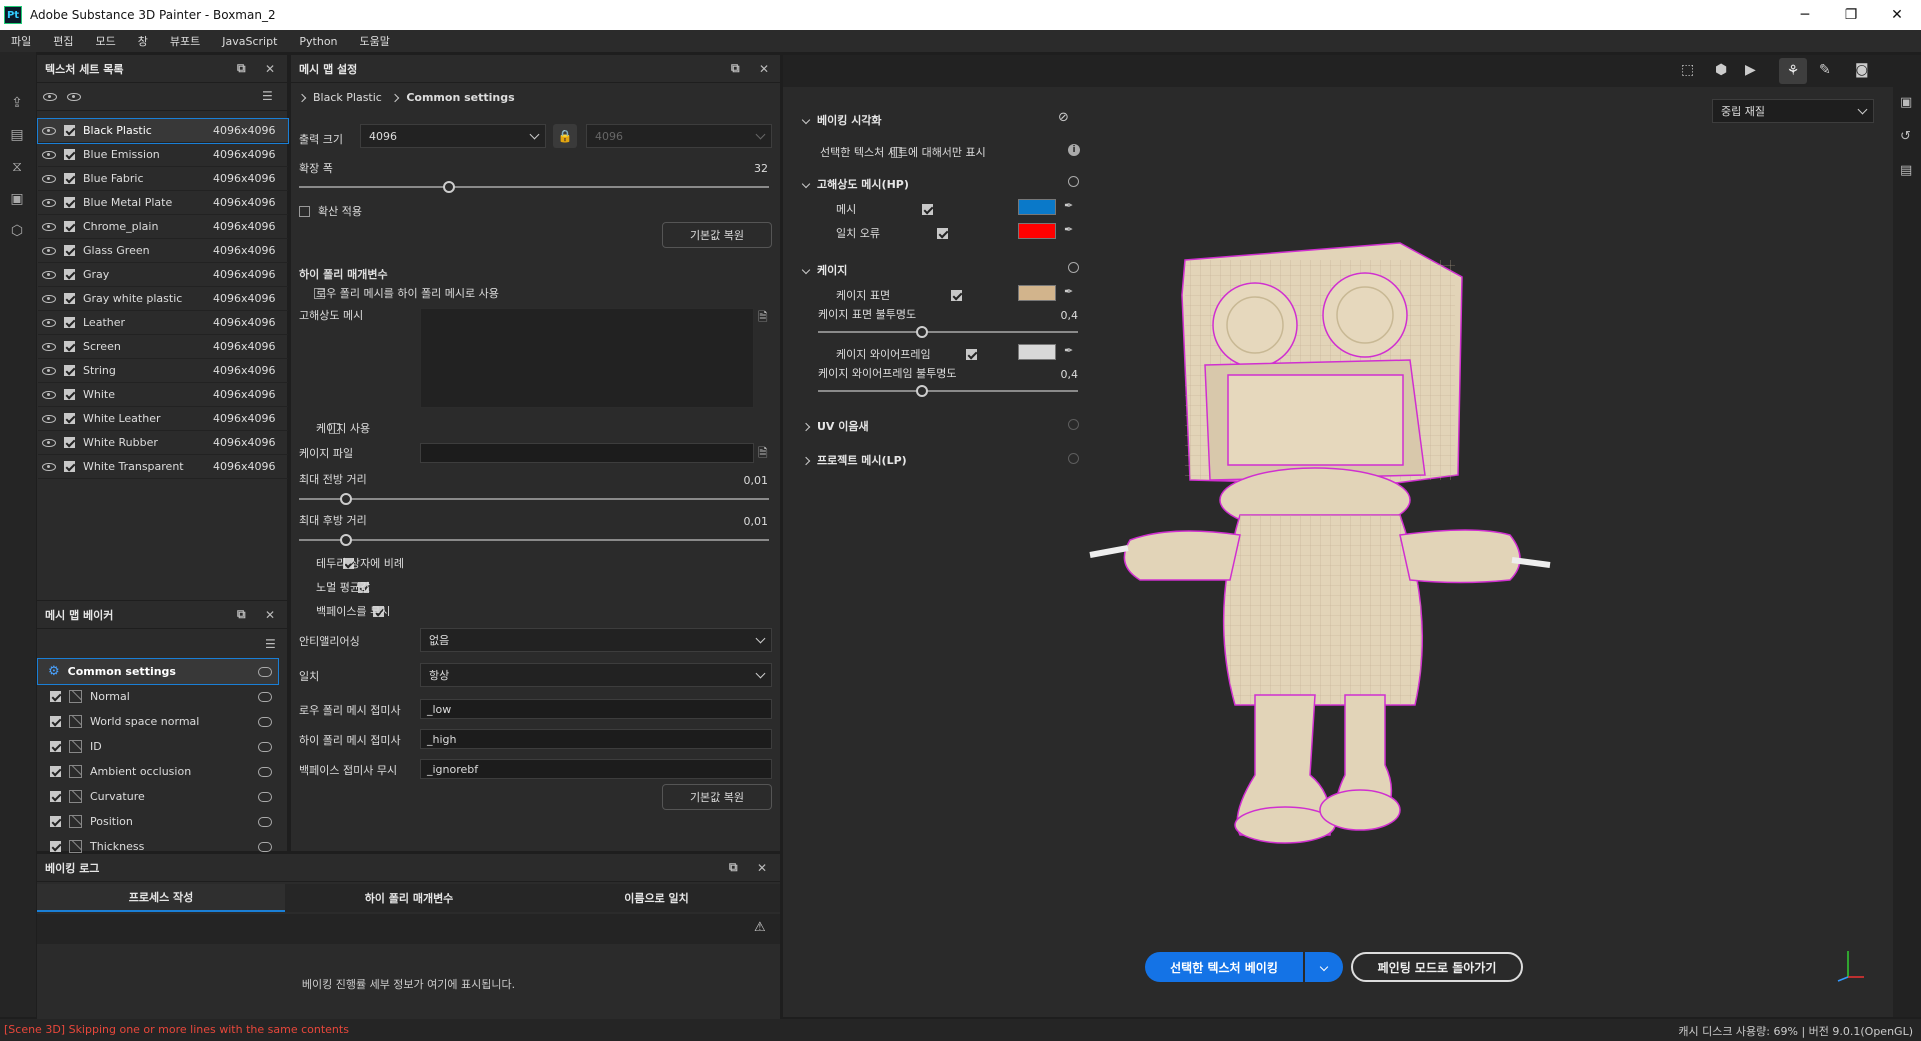 The width and height of the screenshot is (1921, 1041). I want to click on menu-edit: 편집, so click(63, 41).